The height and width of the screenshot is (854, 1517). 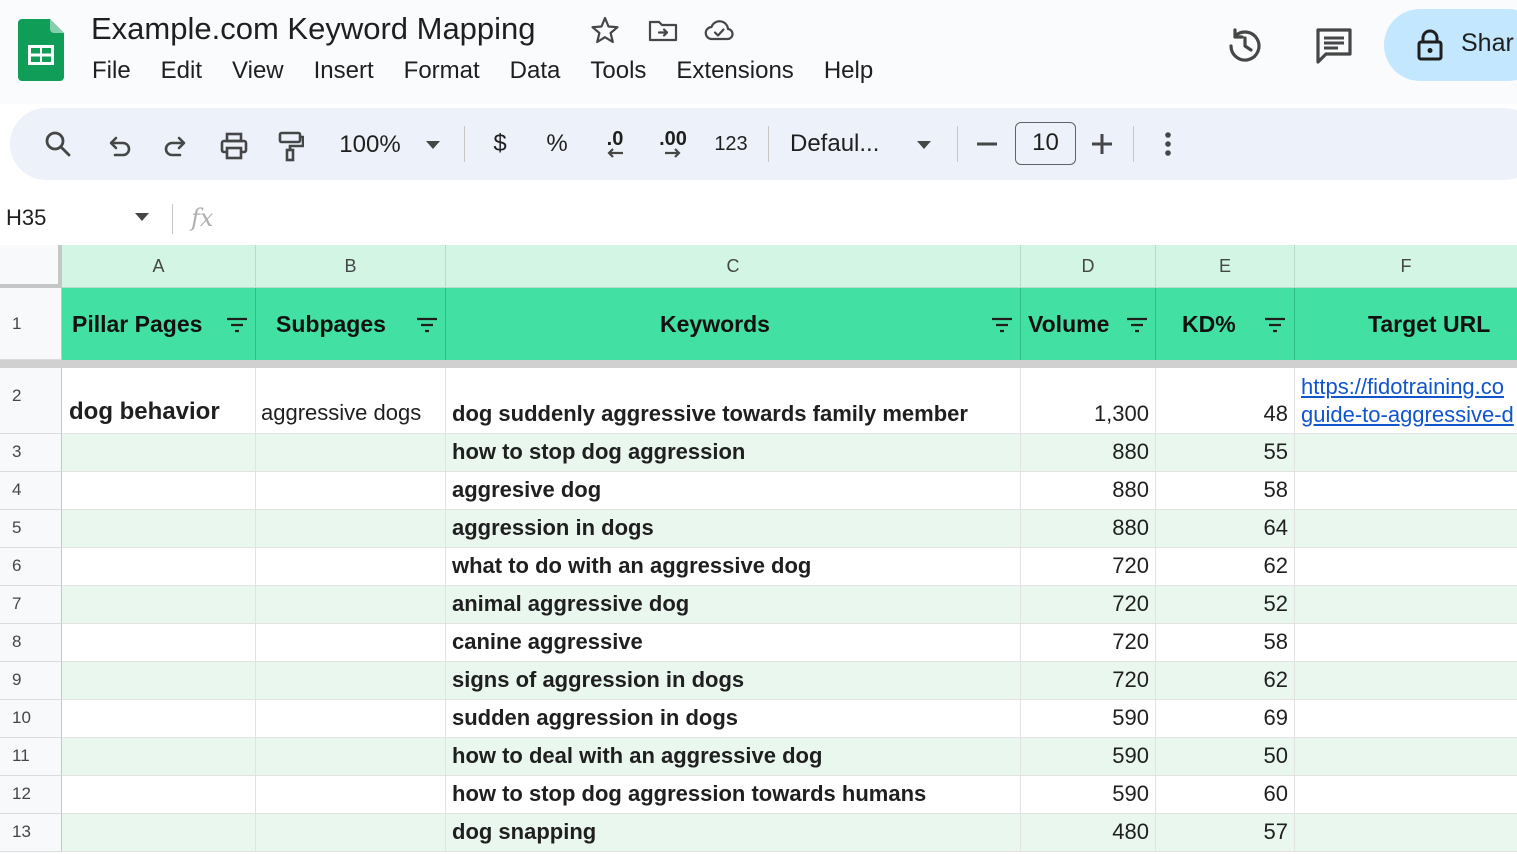 What do you see at coordinates (1225, 324) in the screenshot?
I see `header-cell-kd: KD%` at bounding box center [1225, 324].